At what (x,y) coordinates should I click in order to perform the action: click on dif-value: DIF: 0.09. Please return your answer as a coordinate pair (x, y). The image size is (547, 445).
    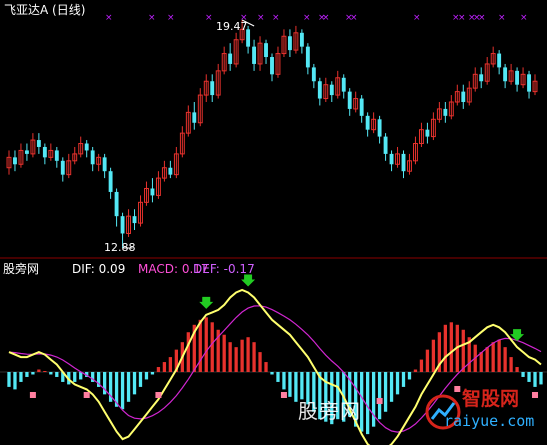
    Looking at the image, I should click on (99, 269).